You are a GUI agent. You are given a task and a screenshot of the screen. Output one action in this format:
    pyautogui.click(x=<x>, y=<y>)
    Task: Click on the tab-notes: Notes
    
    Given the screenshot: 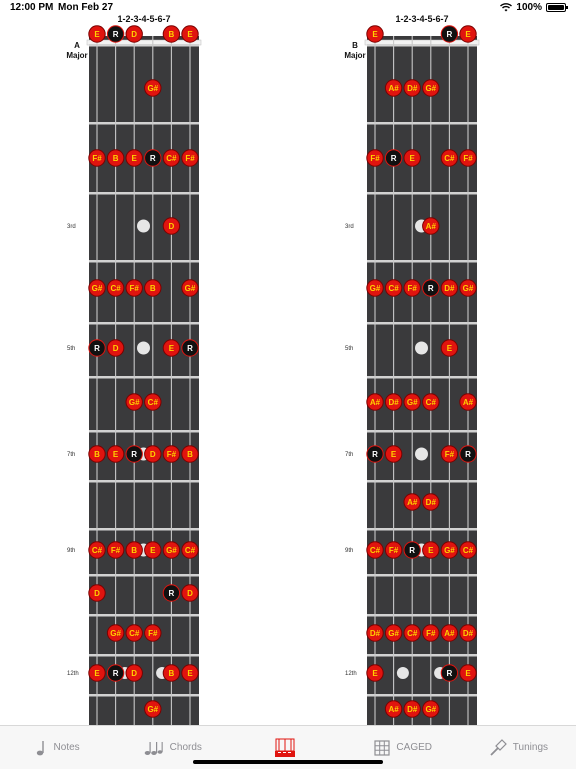 What is the action you would take?
    pyautogui.click(x=57, y=747)
    